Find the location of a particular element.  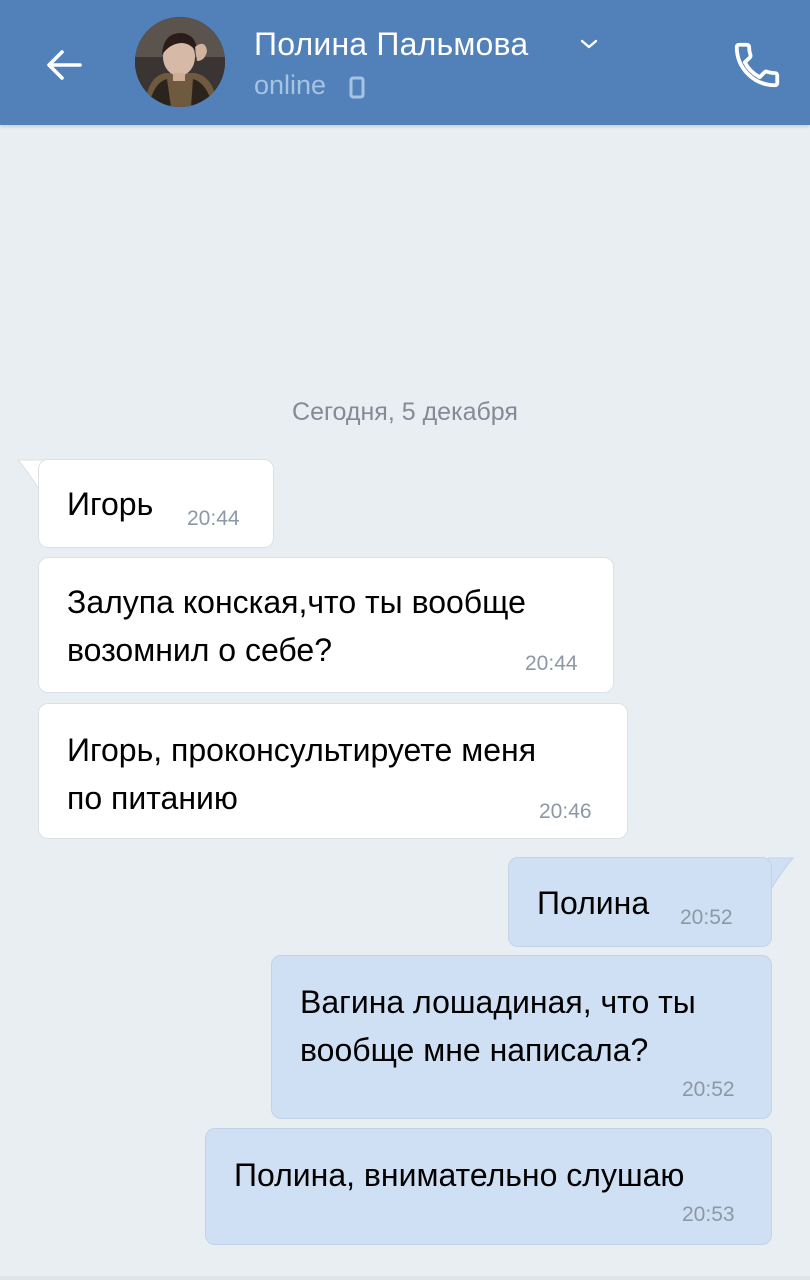

message-text: Полина is located at coordinates (593, 903).